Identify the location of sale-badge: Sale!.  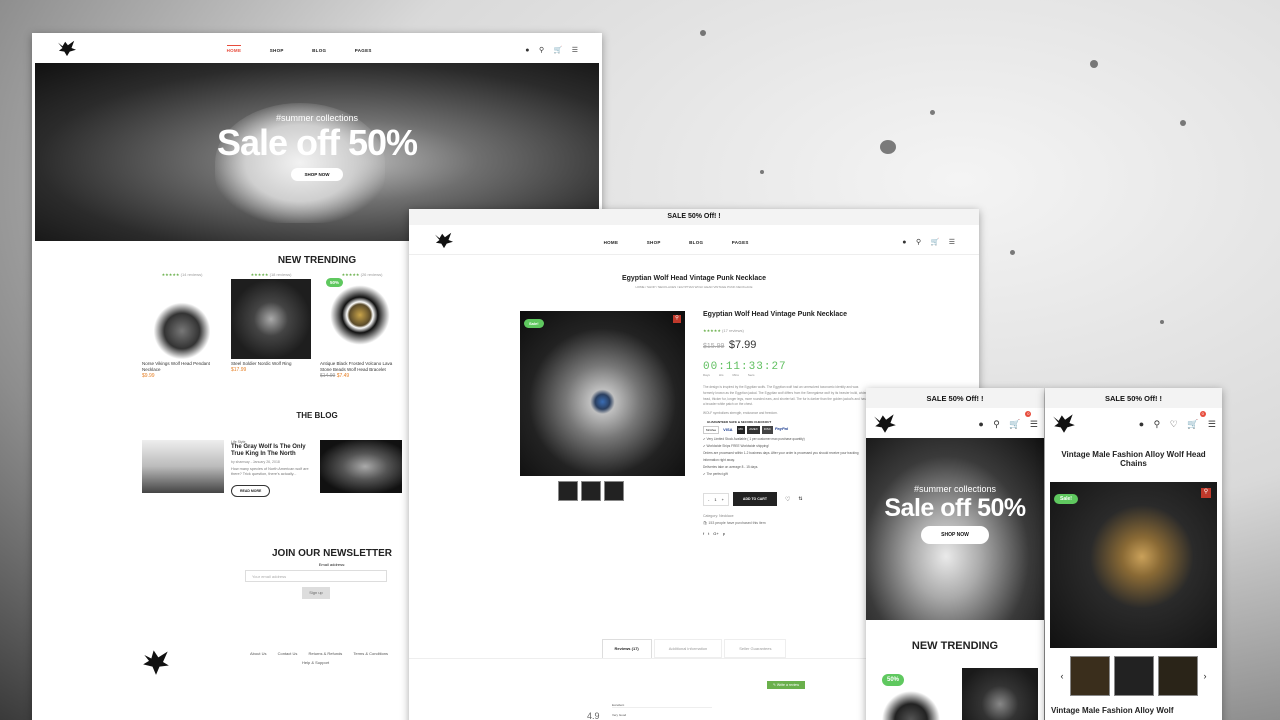
(1066, 499).